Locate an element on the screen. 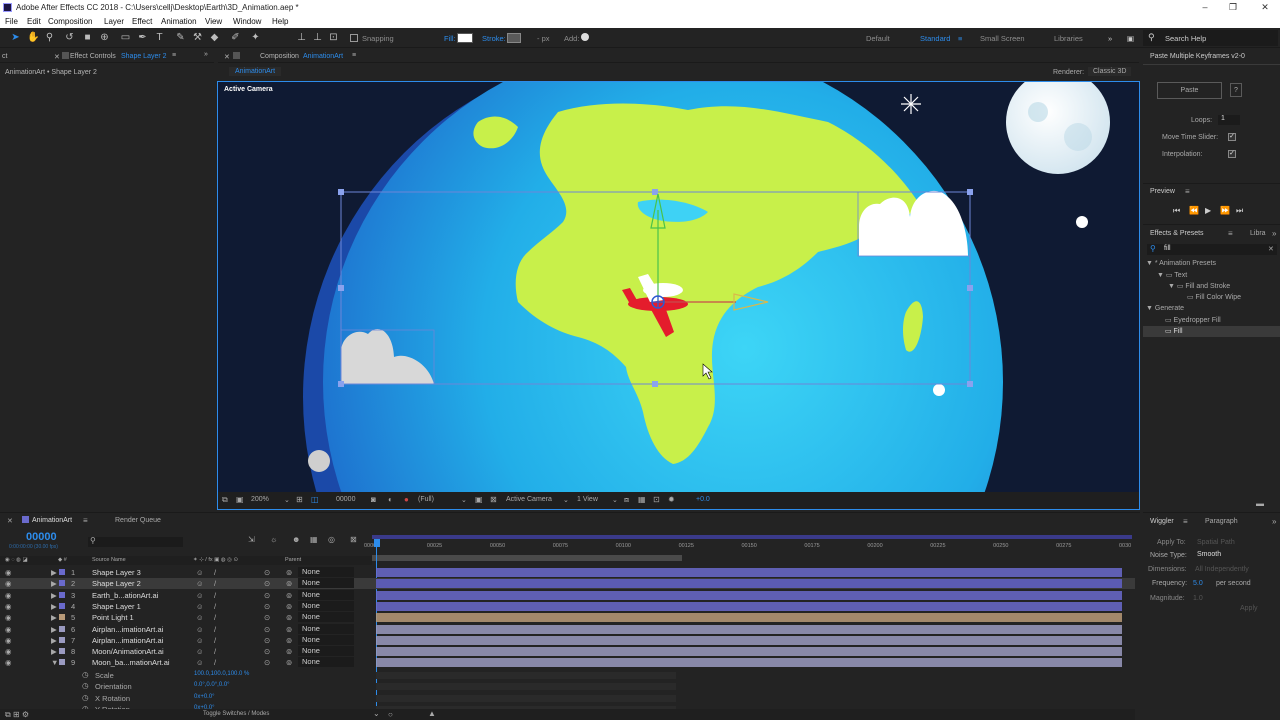 The image size is (1280, 720). tree-fill-color-wipe: ▭ Fill Color Wipe is located at coordinates (1214, 297).